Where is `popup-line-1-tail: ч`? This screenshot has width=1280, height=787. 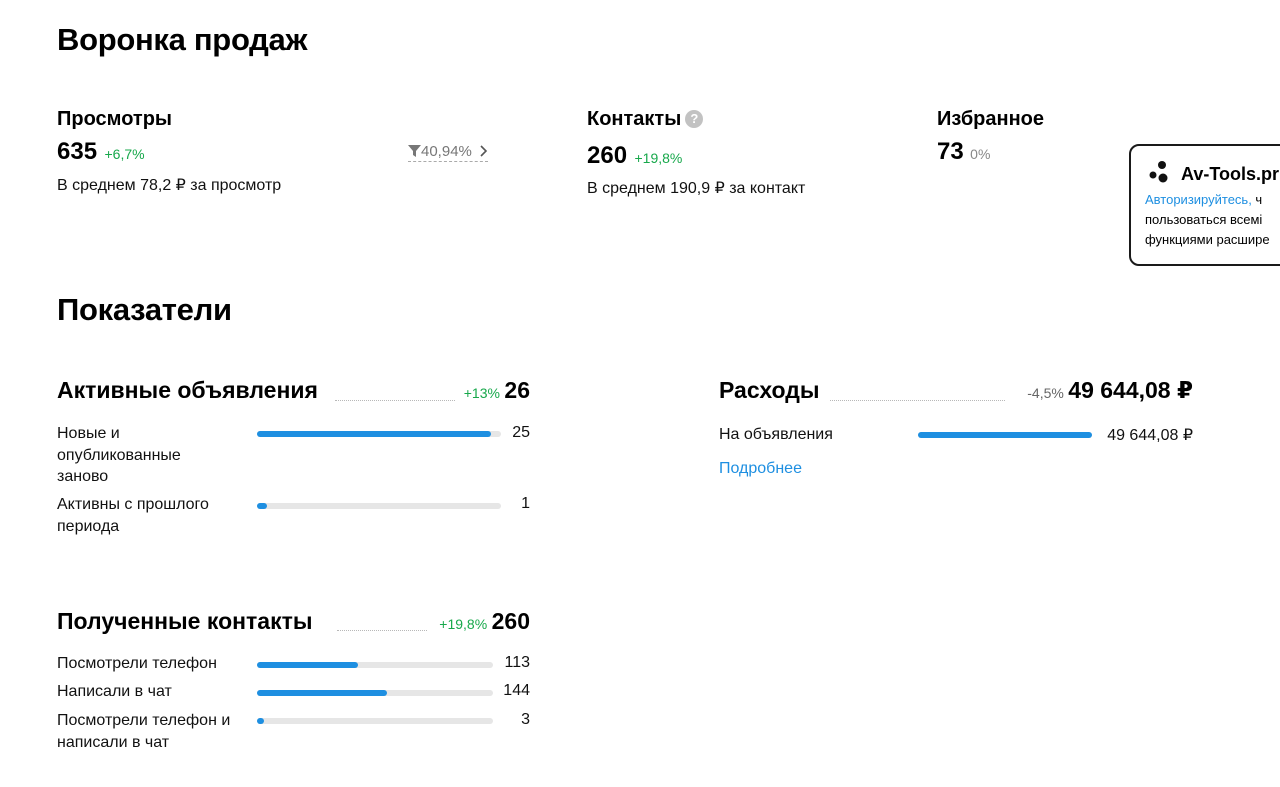
popup-line-1-tail: ч is located at coordinates (1257, 199).